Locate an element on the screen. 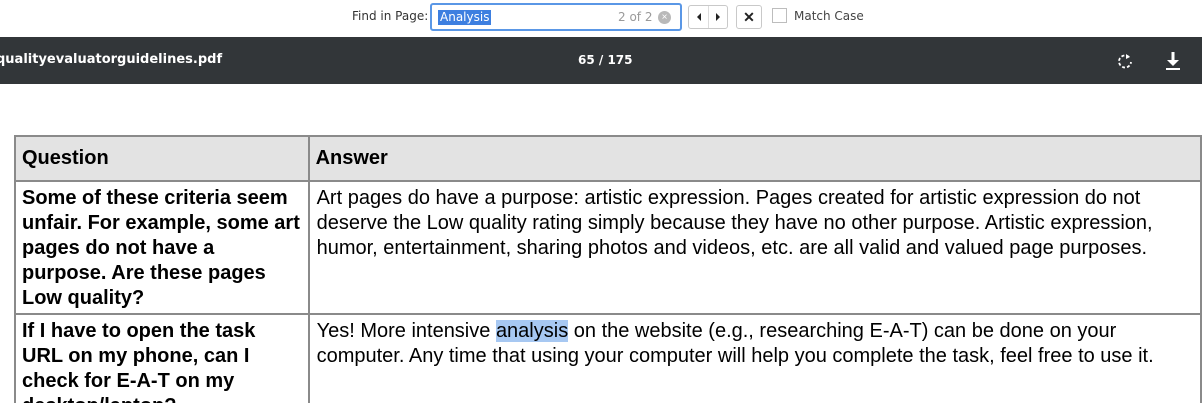  find-query-text: Analysis is located at coordinates (465, 17).